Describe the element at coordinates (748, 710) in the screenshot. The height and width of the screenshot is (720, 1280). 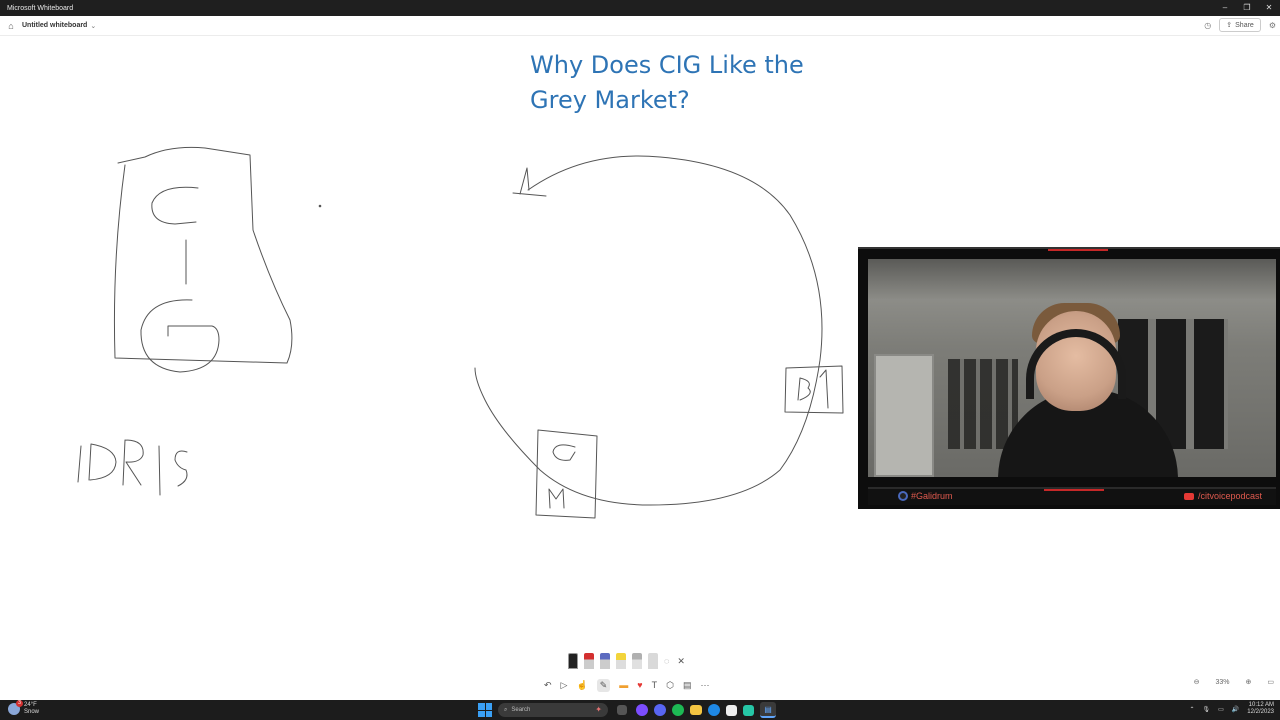
I see `xbox-app-icon` at that location.